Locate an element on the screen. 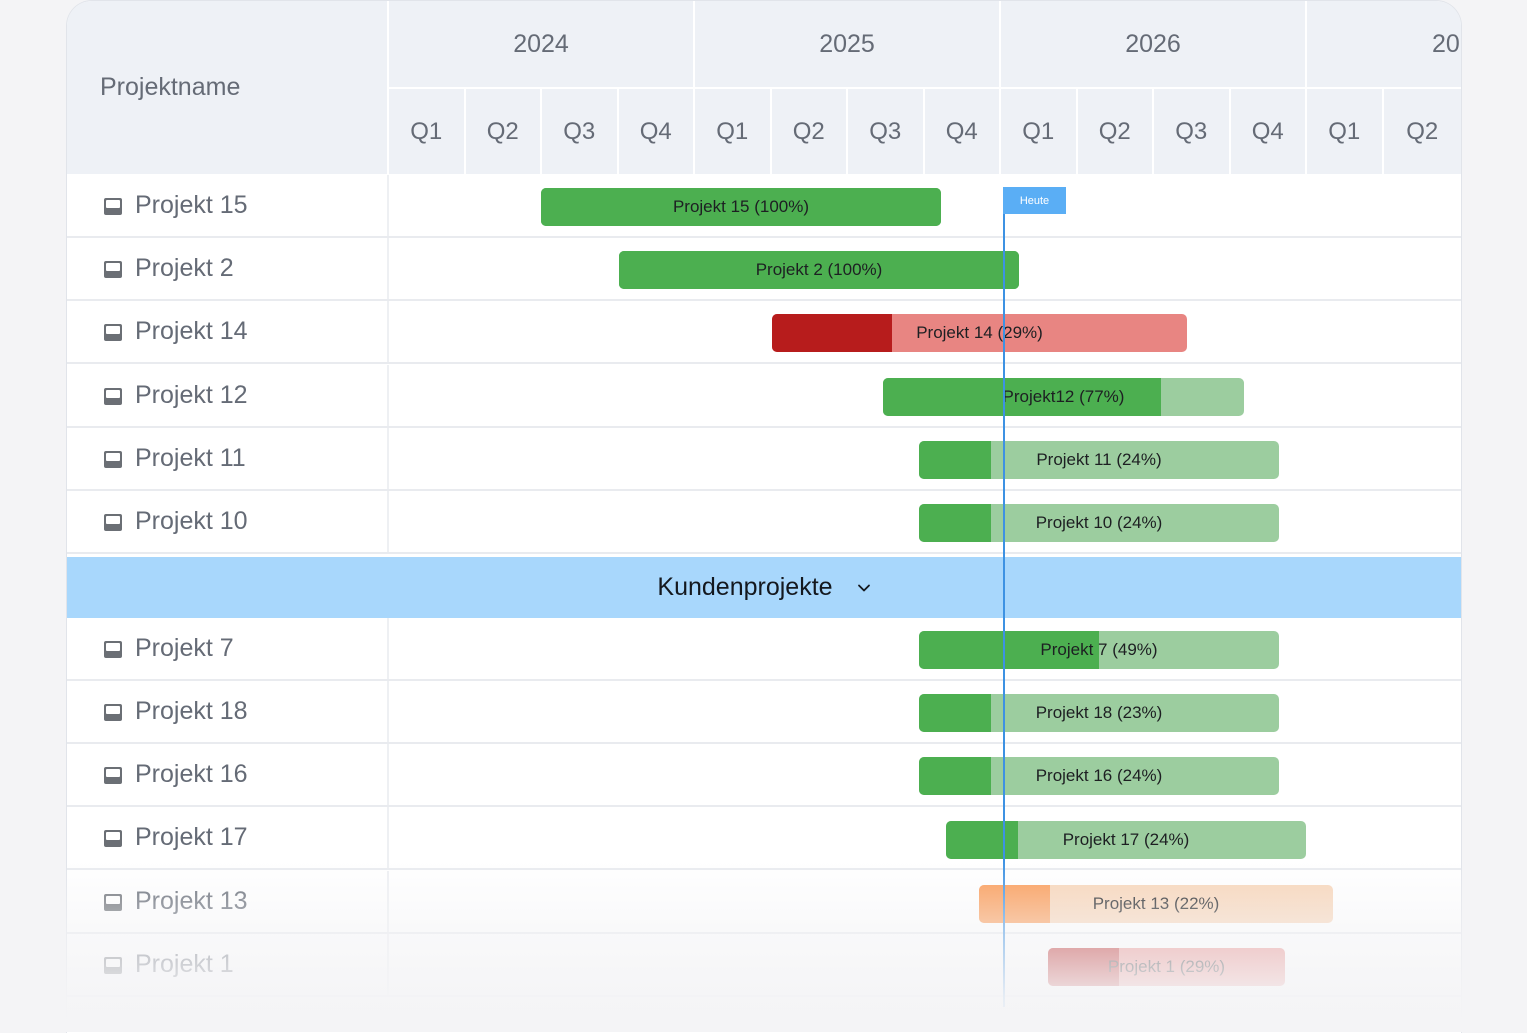  project-name-cell: Projekt 12 is located at coordinates (228, 395).